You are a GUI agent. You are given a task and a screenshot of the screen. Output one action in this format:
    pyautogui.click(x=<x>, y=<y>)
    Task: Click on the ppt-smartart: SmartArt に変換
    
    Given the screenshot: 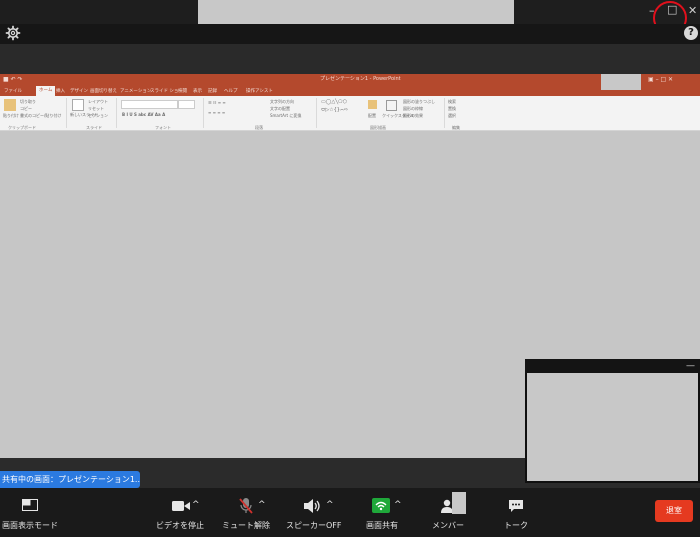 What is the action you would take?
    pyautogui.click(x=286, y=115)
    